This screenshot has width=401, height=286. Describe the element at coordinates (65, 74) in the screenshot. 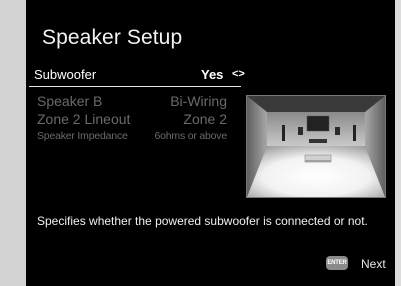

I see `menu-item-label: Subwoofer` at that location.